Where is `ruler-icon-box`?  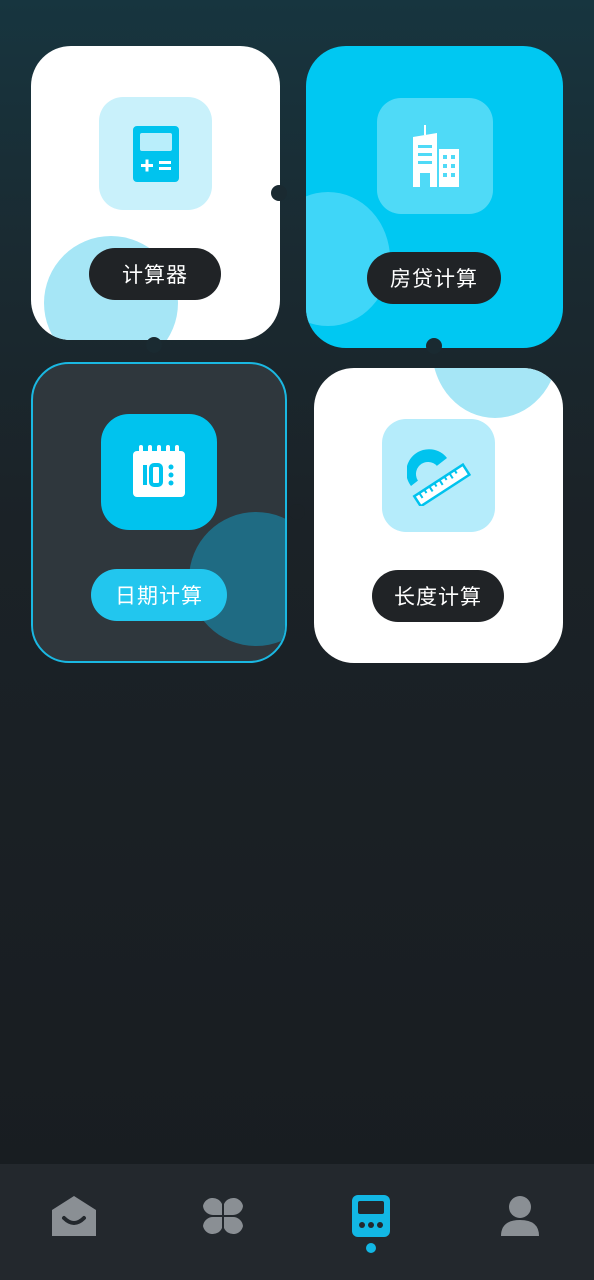
ruler-icon-box is located at coordinates (438, 475).